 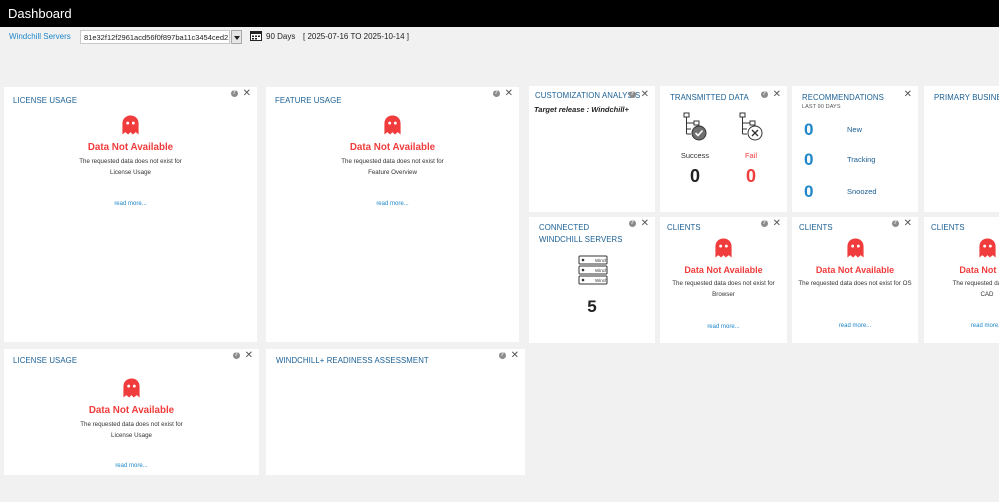 I want to click on panel-title: WINDCHILL+ READINESS ASSESSMENT, so click(x=352, y=360).